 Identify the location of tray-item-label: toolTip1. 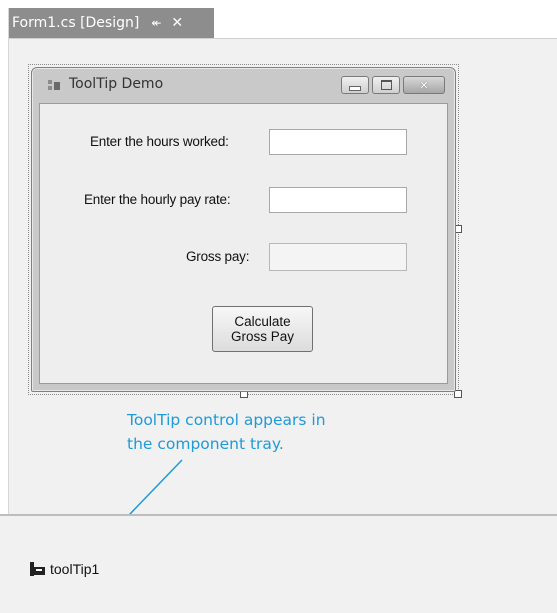
(75, 569).